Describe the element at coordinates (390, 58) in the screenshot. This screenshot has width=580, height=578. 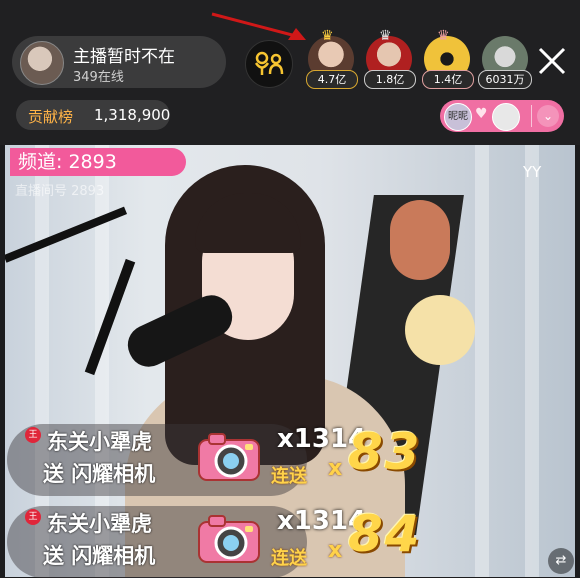
I see `fan-avatar-2: ♛ 1.8亿` at that location.